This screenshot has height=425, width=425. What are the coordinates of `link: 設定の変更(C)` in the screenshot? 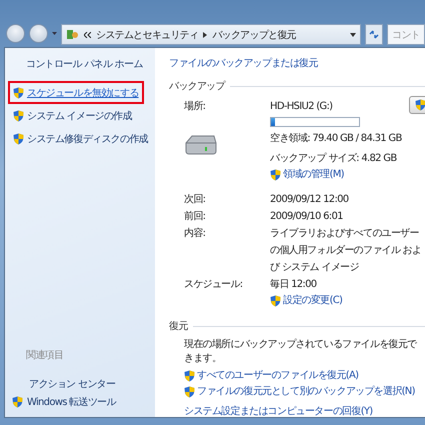 It's located at (312, 301).